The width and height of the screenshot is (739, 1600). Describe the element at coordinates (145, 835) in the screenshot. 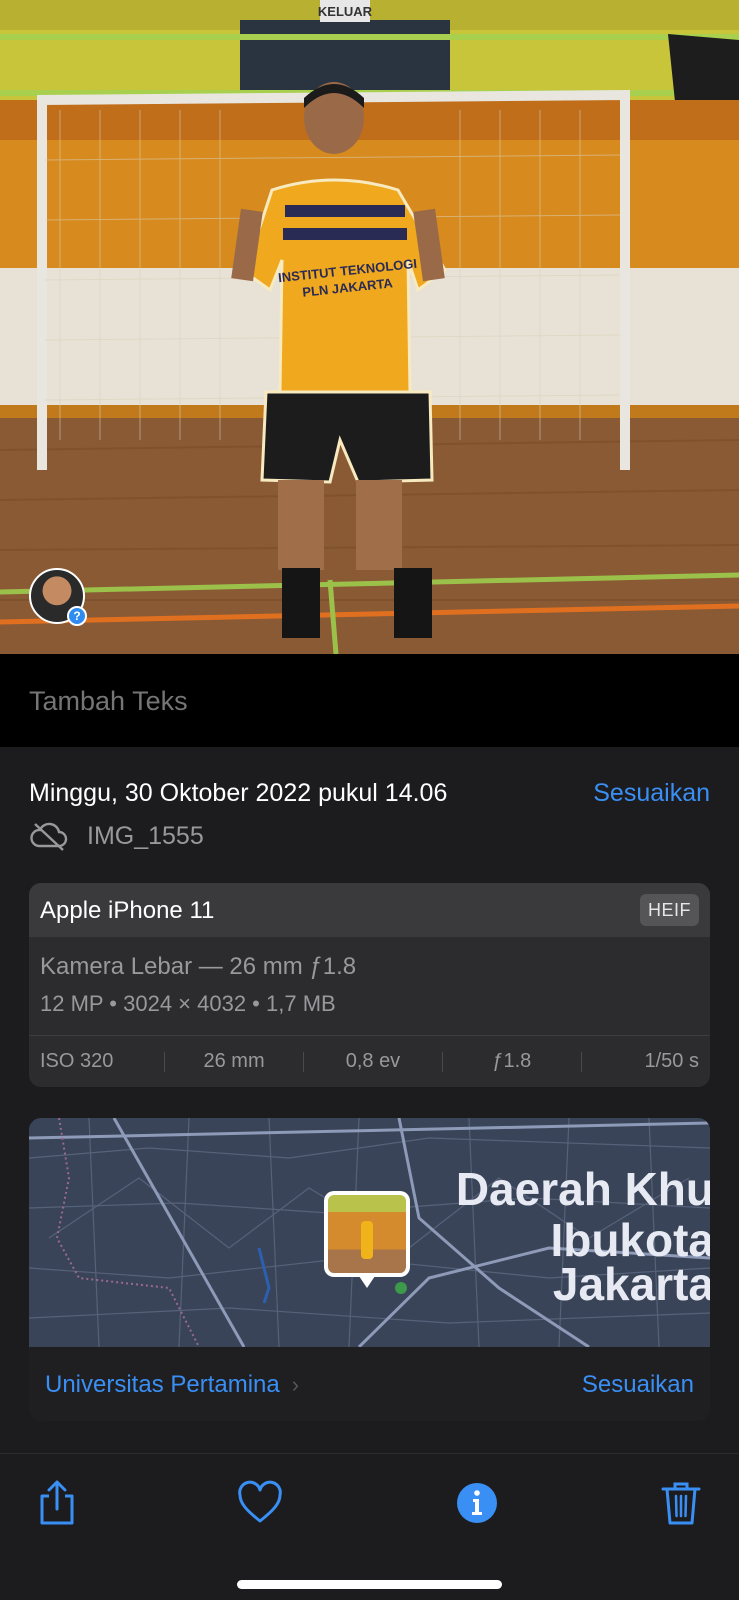

I see `file-name: IMG_1555` at that location.